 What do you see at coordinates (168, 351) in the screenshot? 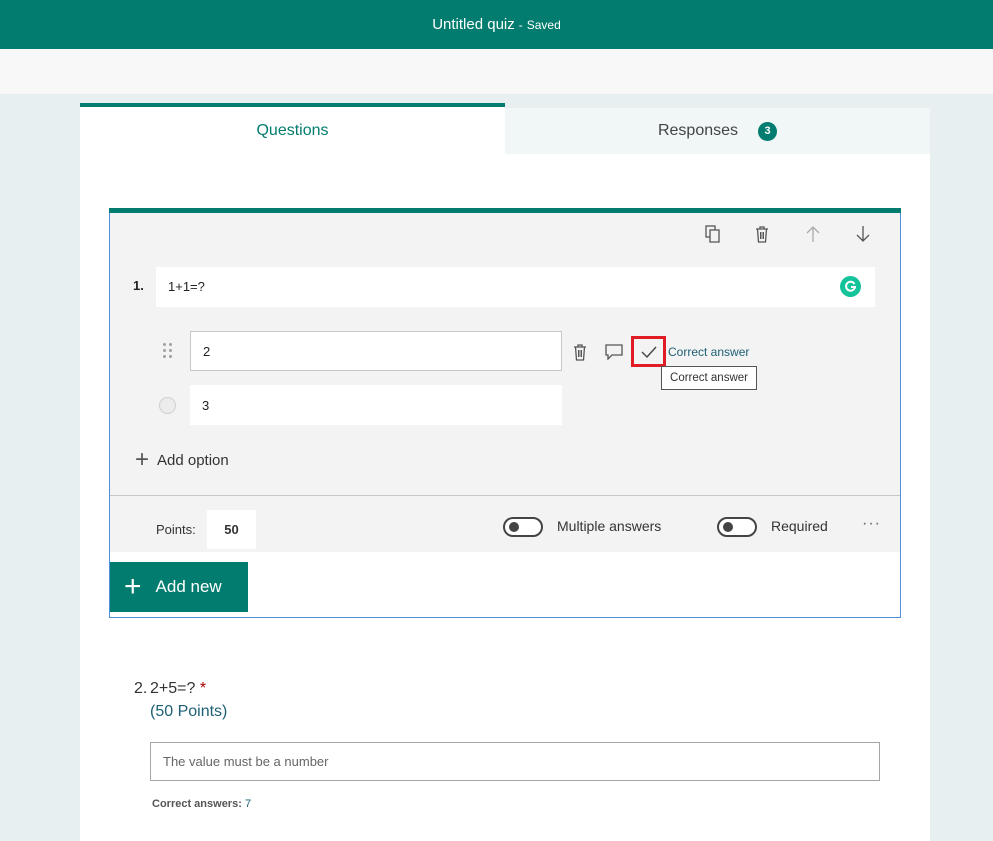
I see `drag-handle-icon` at bounding box center [168, 351].